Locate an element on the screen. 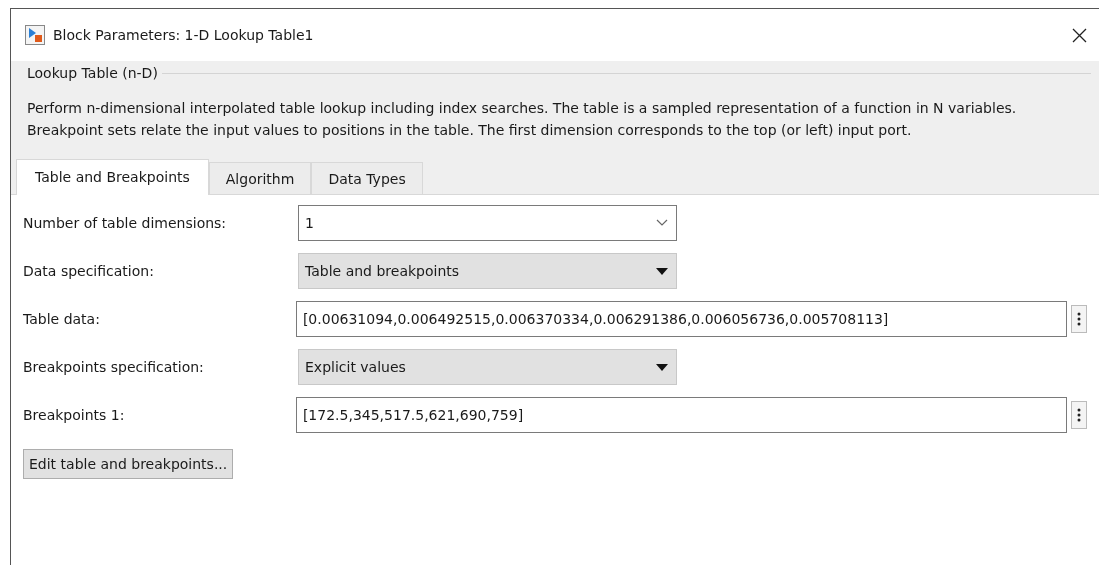  parameter-label: Table data: is located at coordinates (62, 319).